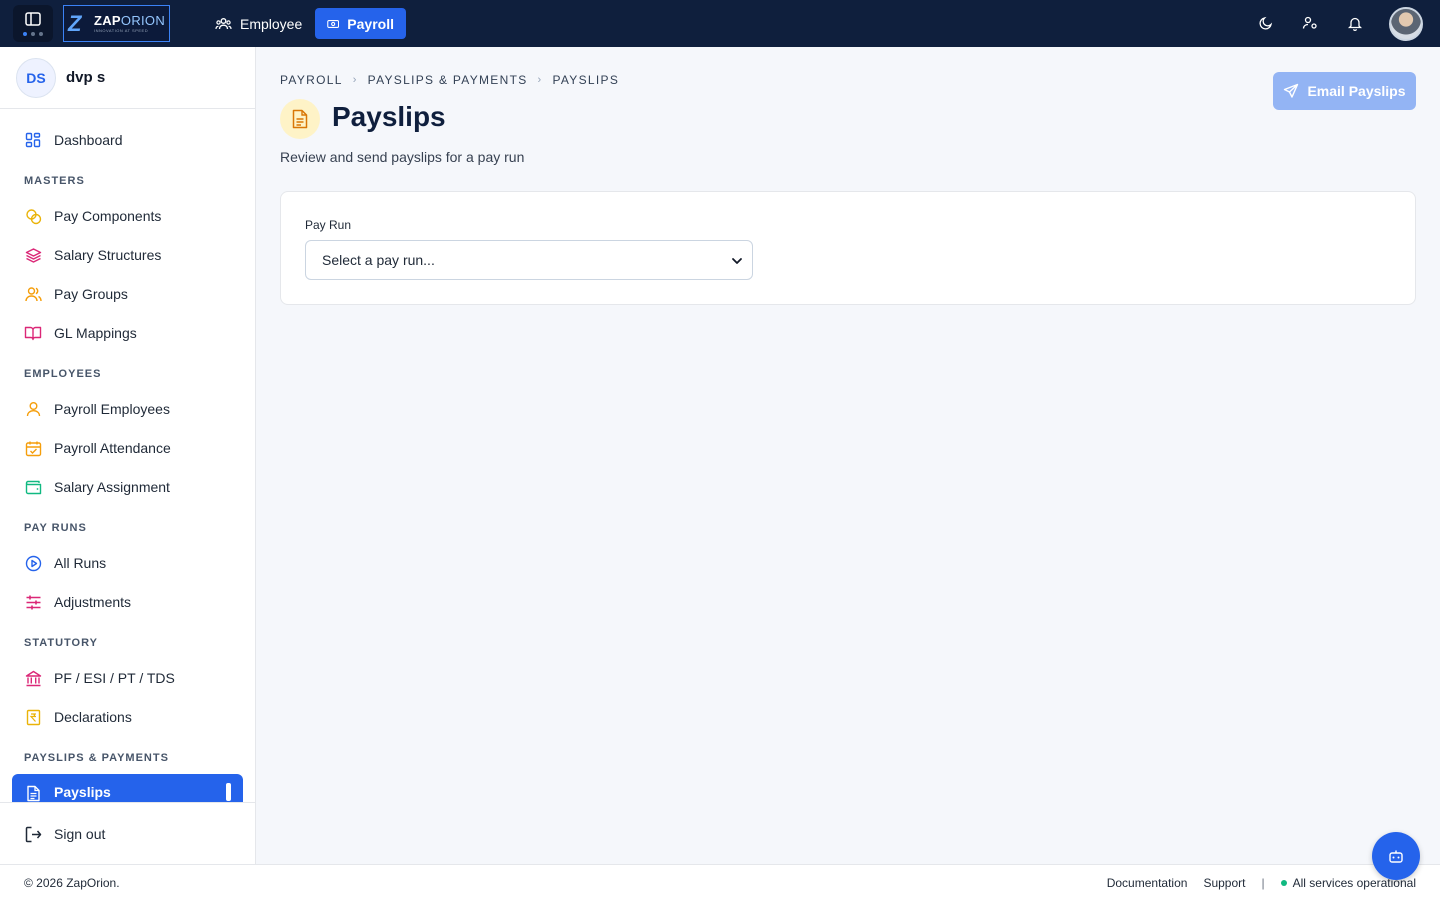 The image size is (1440, 900). What do you see at coordinates (80, 563) in the screenshot?
I see `sidebar-item-label: All Runs` at bounding box center [80, 563].